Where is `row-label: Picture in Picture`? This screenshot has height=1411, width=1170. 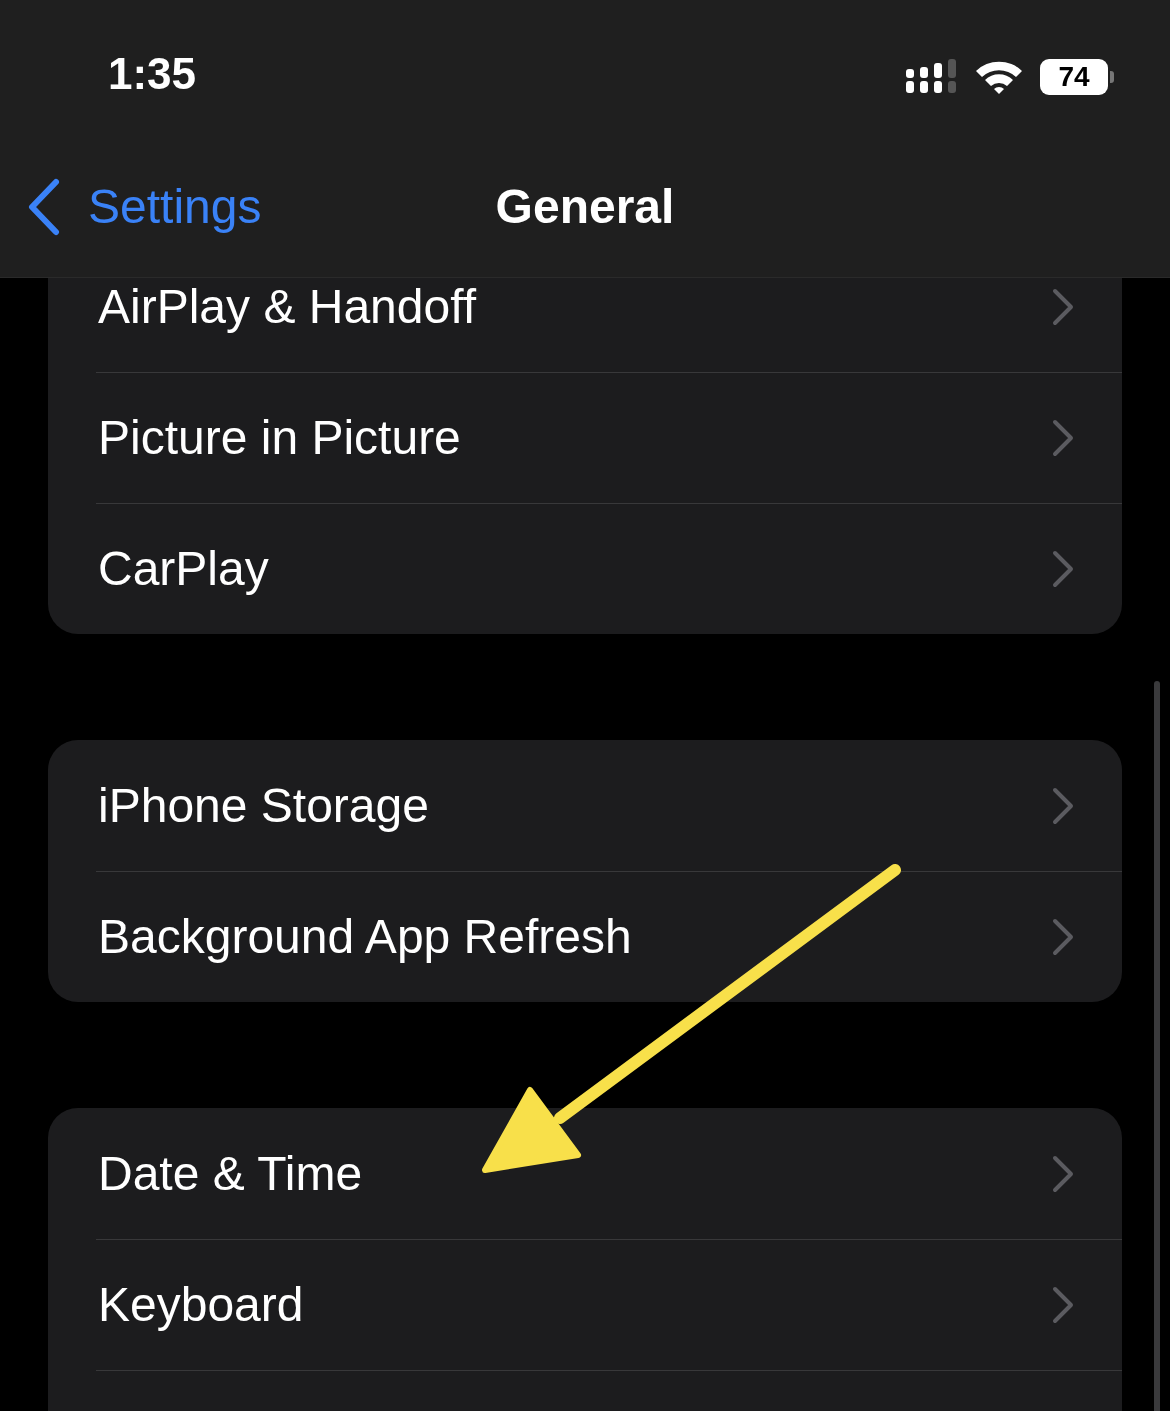 row-label: Picture in Picture is located at coordinates (279, 437).